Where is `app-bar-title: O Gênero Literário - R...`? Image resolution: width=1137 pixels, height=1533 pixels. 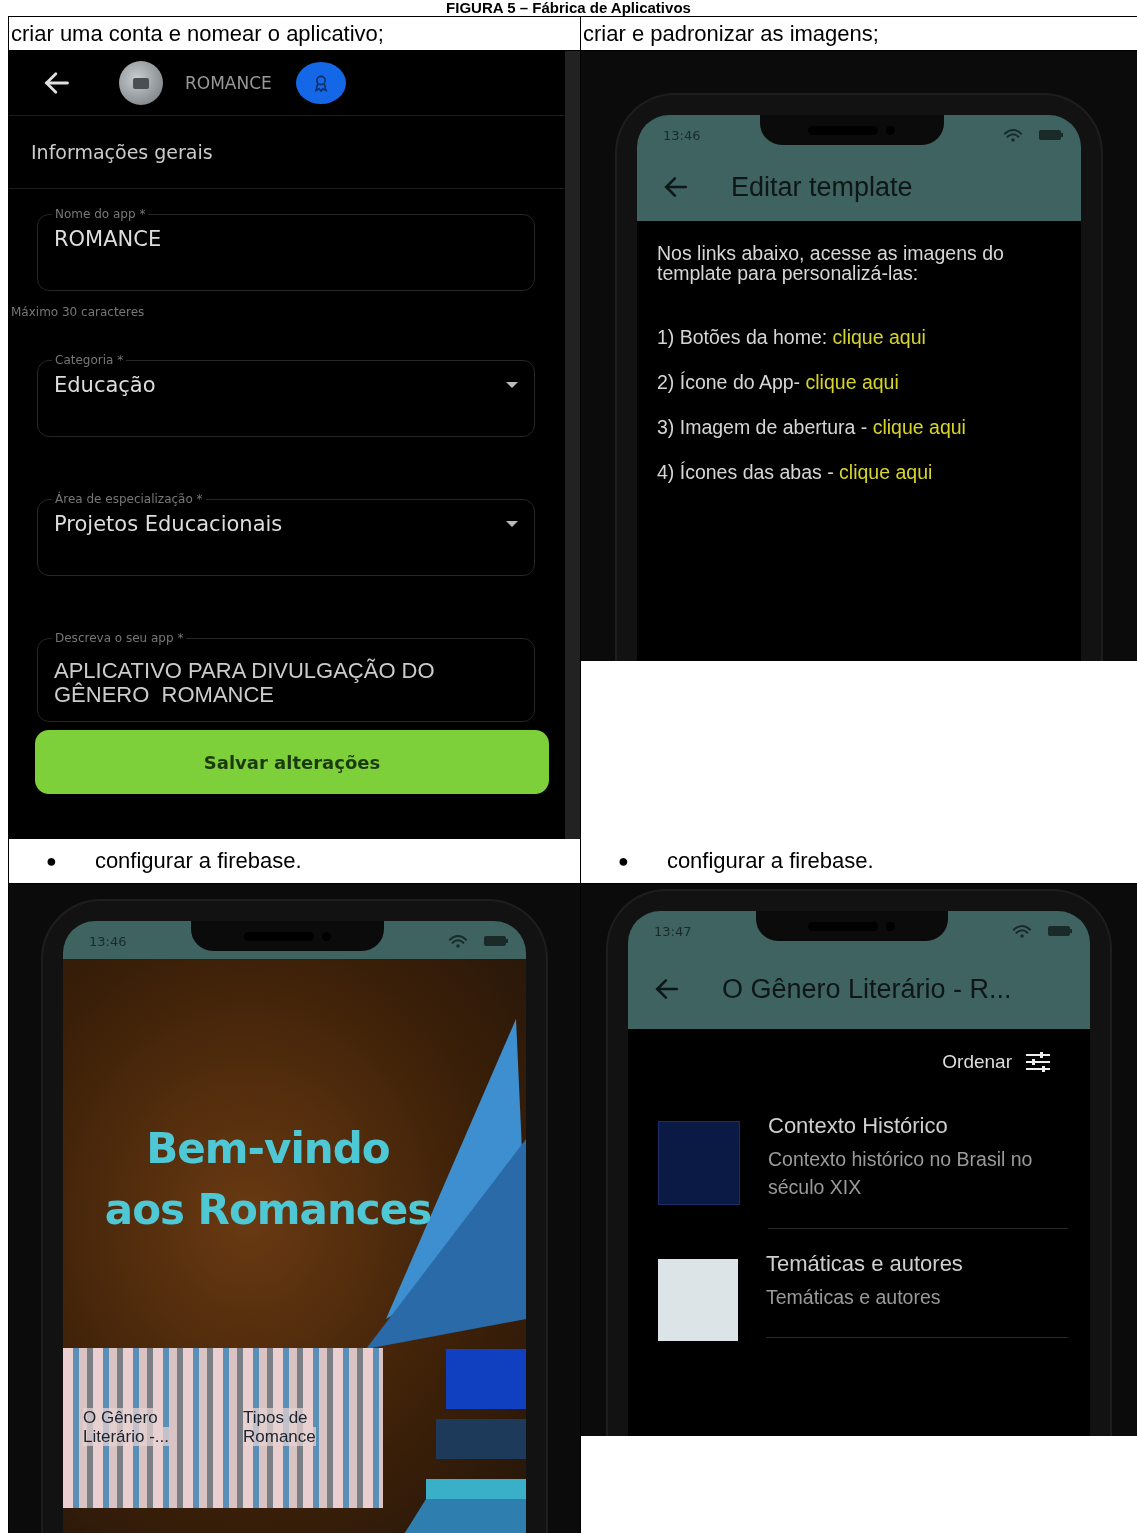
app-bar-title: O Gênero Literário - R... is located at coordinates (867, 989).